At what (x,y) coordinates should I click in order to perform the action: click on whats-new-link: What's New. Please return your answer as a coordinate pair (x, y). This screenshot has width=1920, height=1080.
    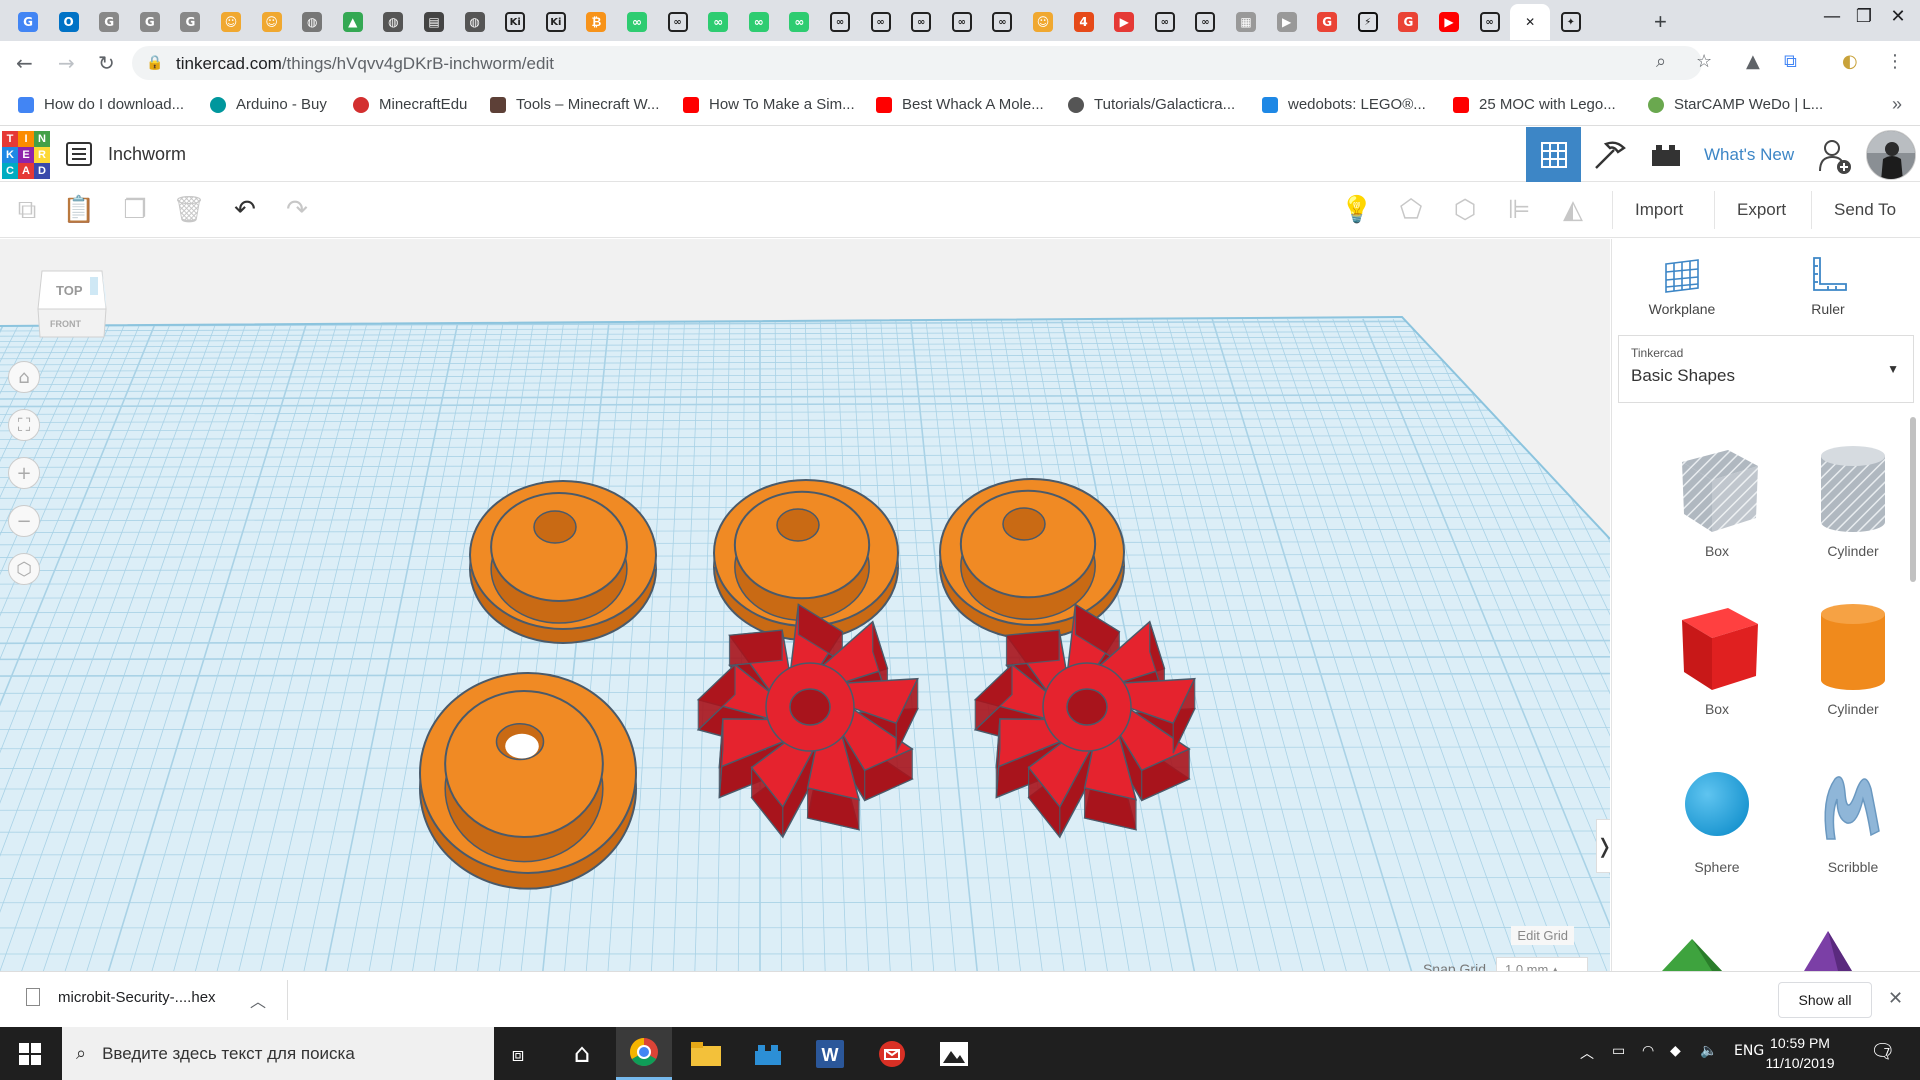
    Looking at the image, I should click on (1749, 155).